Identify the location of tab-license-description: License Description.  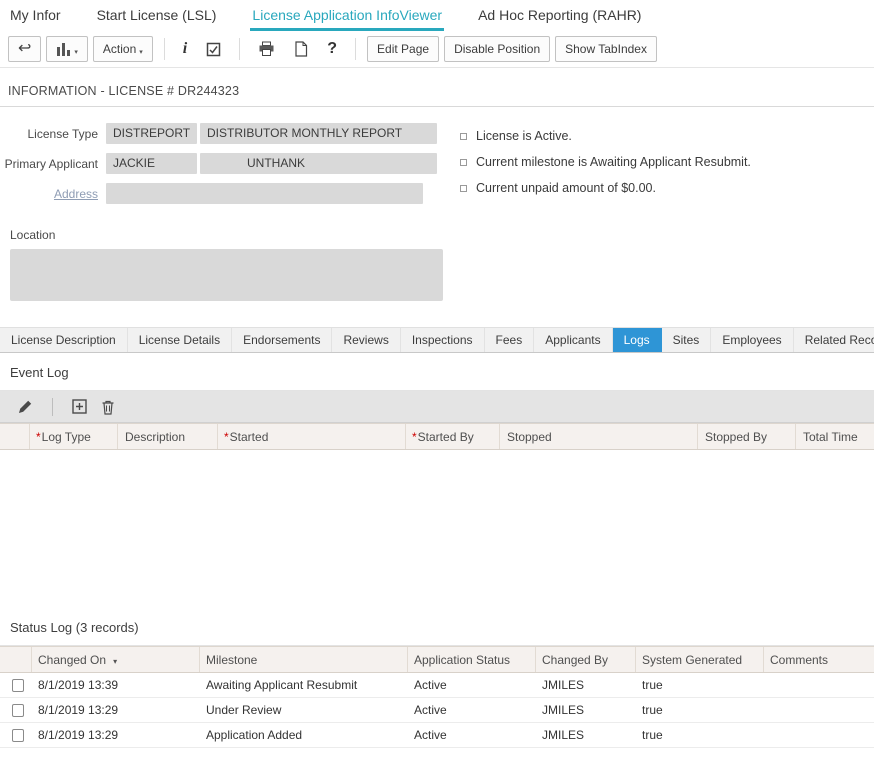
(64, 340).